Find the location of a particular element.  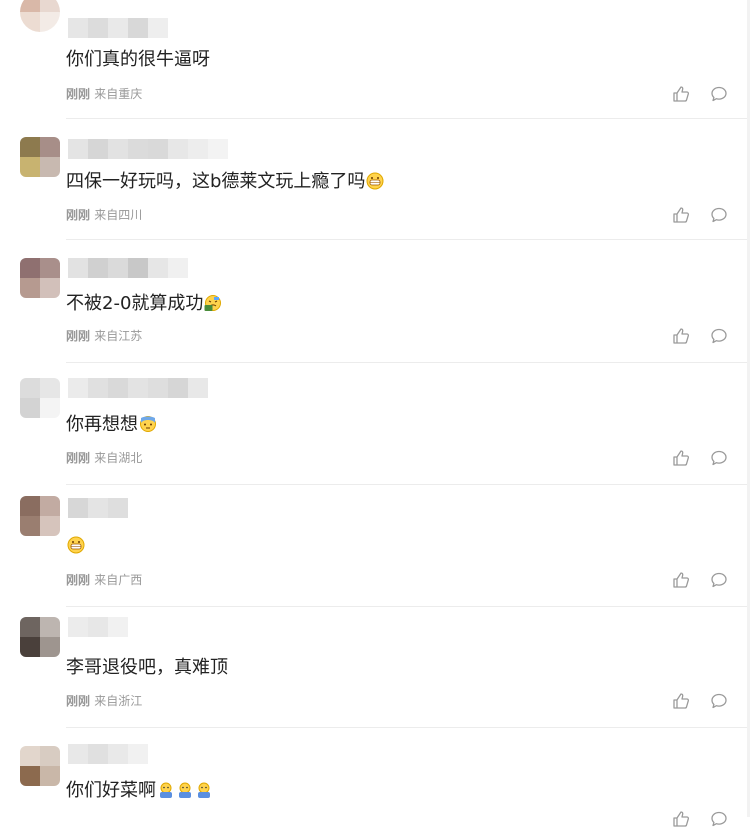

comment-meta: 刚刚 来自湖北 is located at coordinates (104, 458).